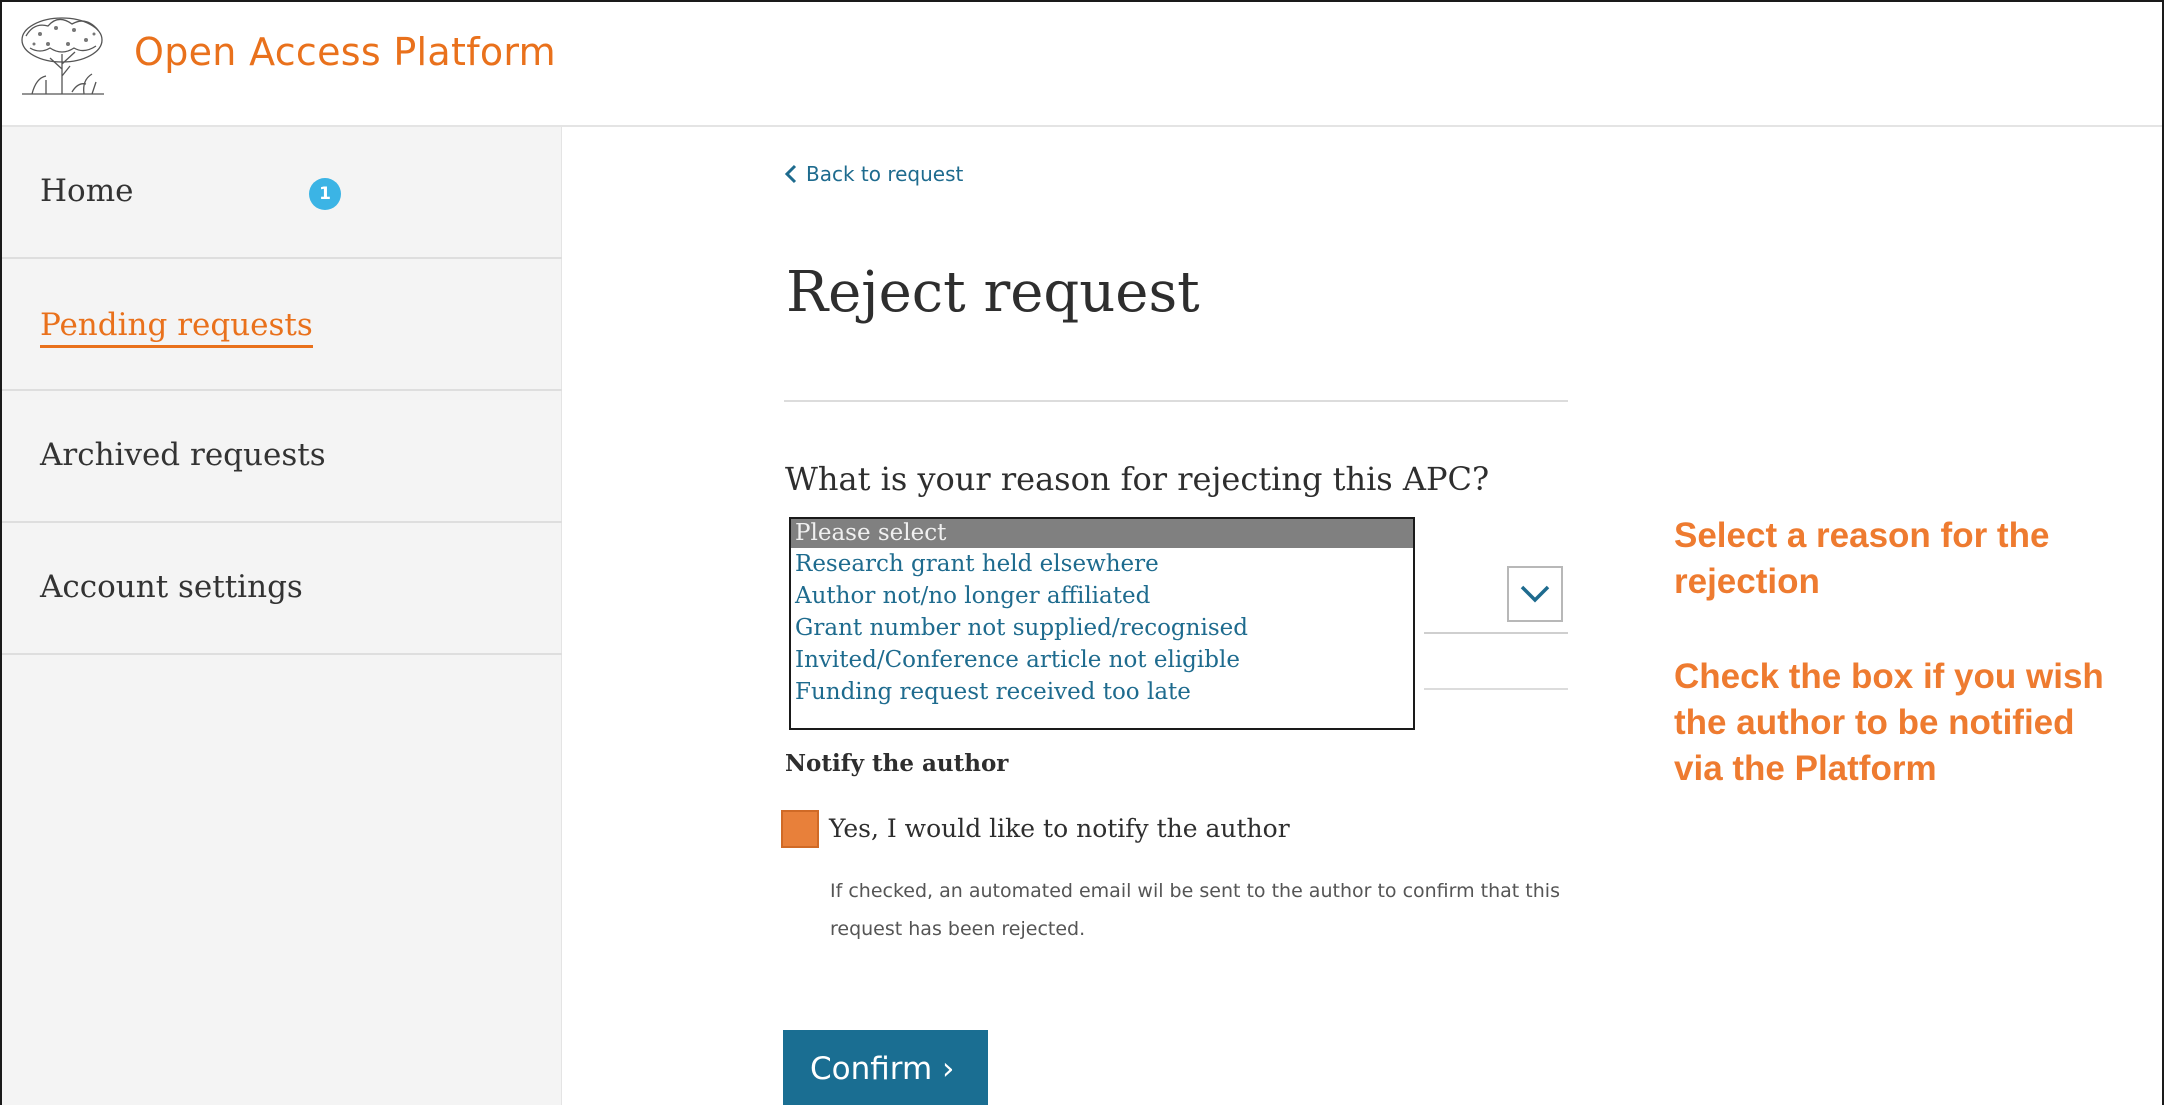 The height and width of the screenshot is (1105, 2164). I want to click on reason-option: Funding request received too late, so click(1102, 692).